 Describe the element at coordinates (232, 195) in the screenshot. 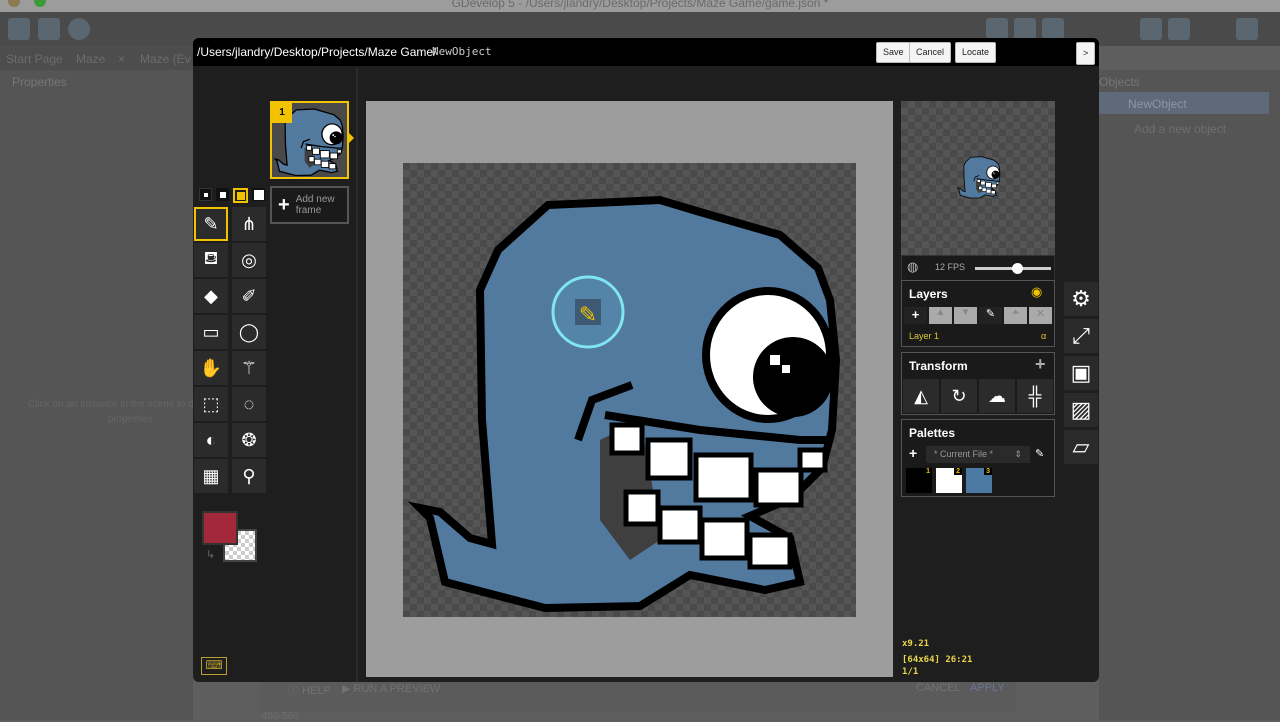

I see `brush-size-picker` at that location.